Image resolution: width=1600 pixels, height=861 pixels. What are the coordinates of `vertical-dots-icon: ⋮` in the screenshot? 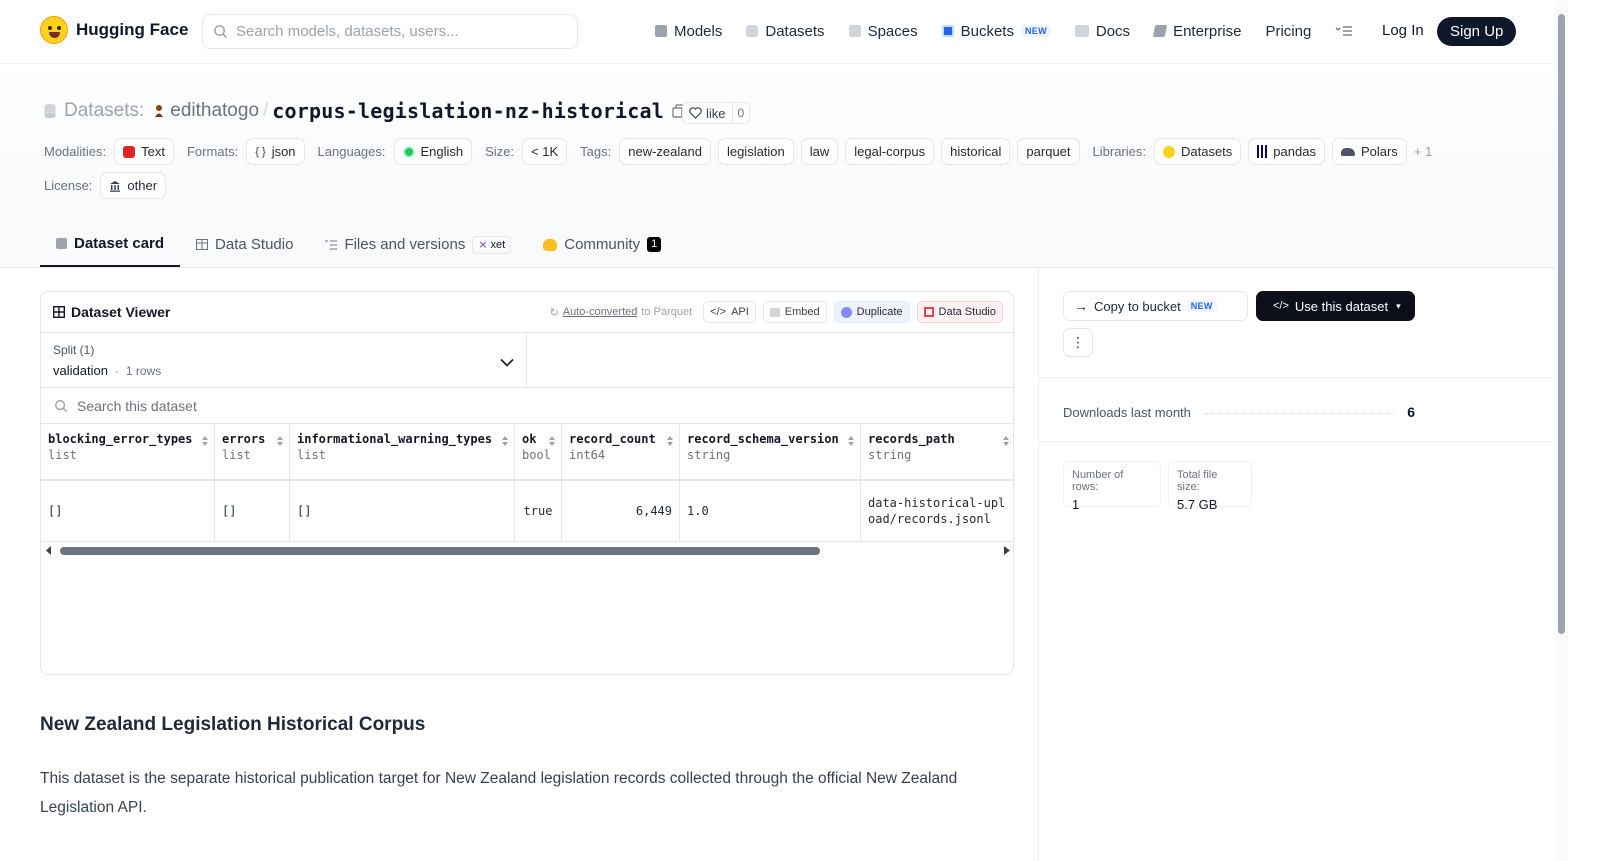 It's located at (1078, 342).